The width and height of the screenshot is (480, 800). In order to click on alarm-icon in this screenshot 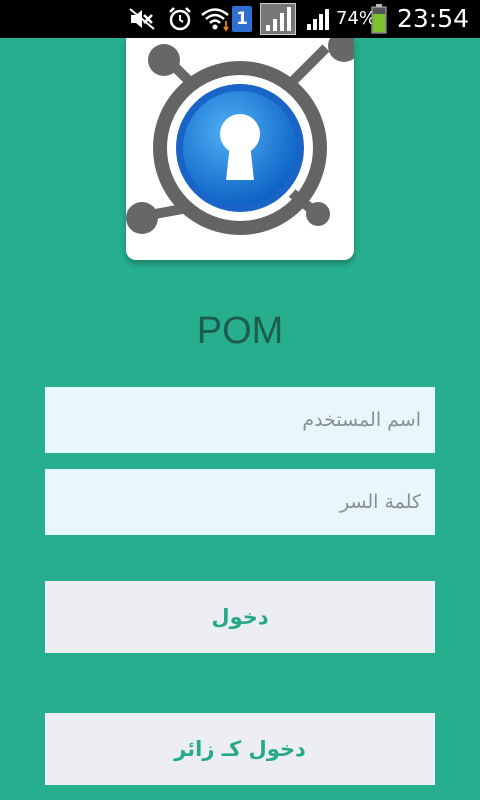, I will do `click(180, 19)`.